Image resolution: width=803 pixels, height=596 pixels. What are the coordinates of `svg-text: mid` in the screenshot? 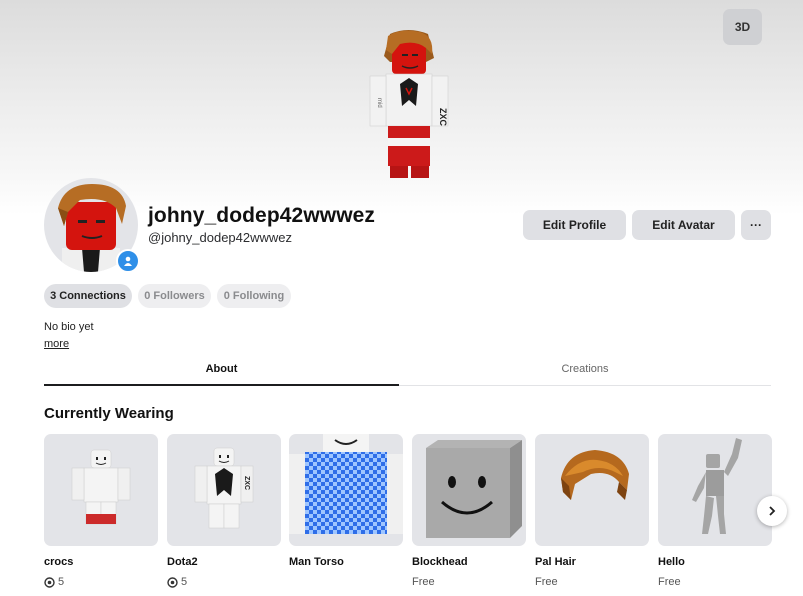 It's located at (379, 103).